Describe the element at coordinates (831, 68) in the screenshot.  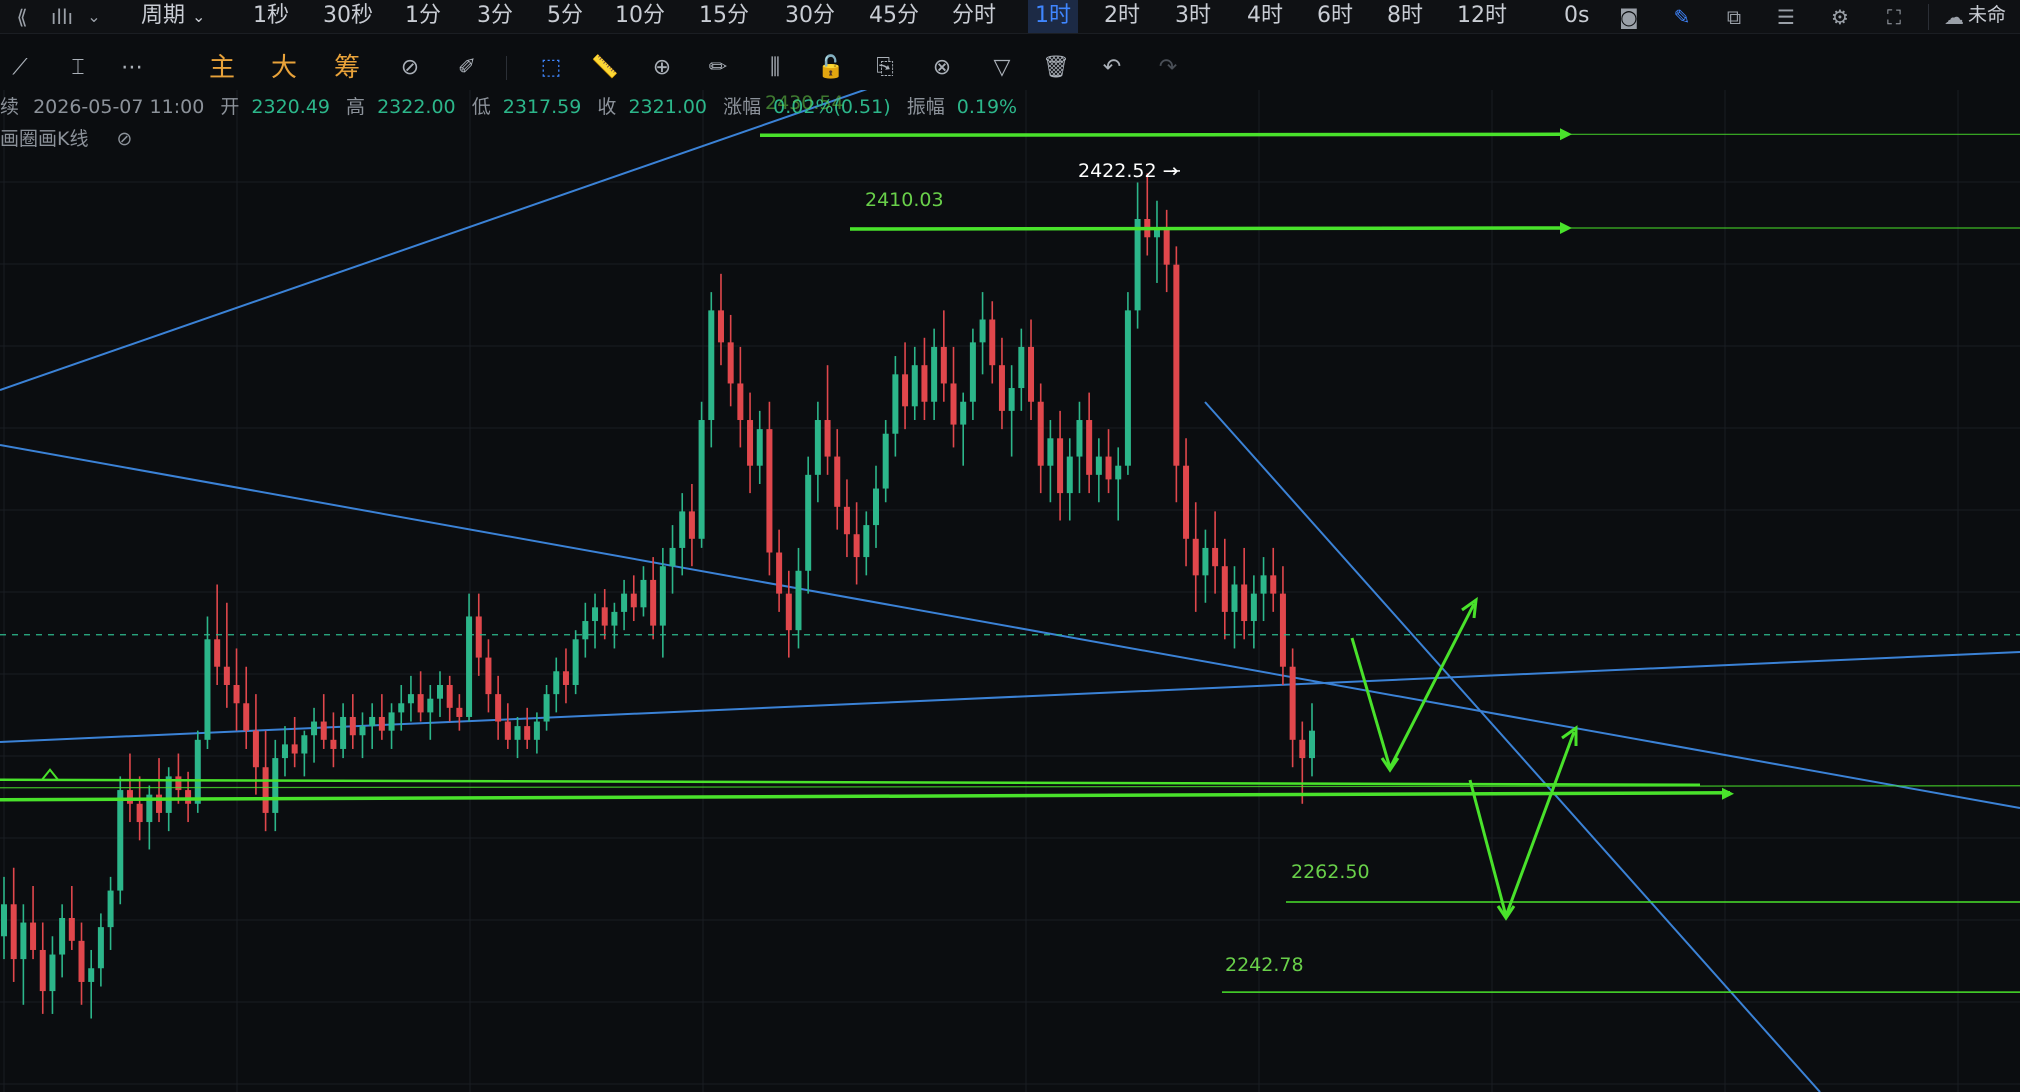
I see `lock-icon: 🔓` at that location.